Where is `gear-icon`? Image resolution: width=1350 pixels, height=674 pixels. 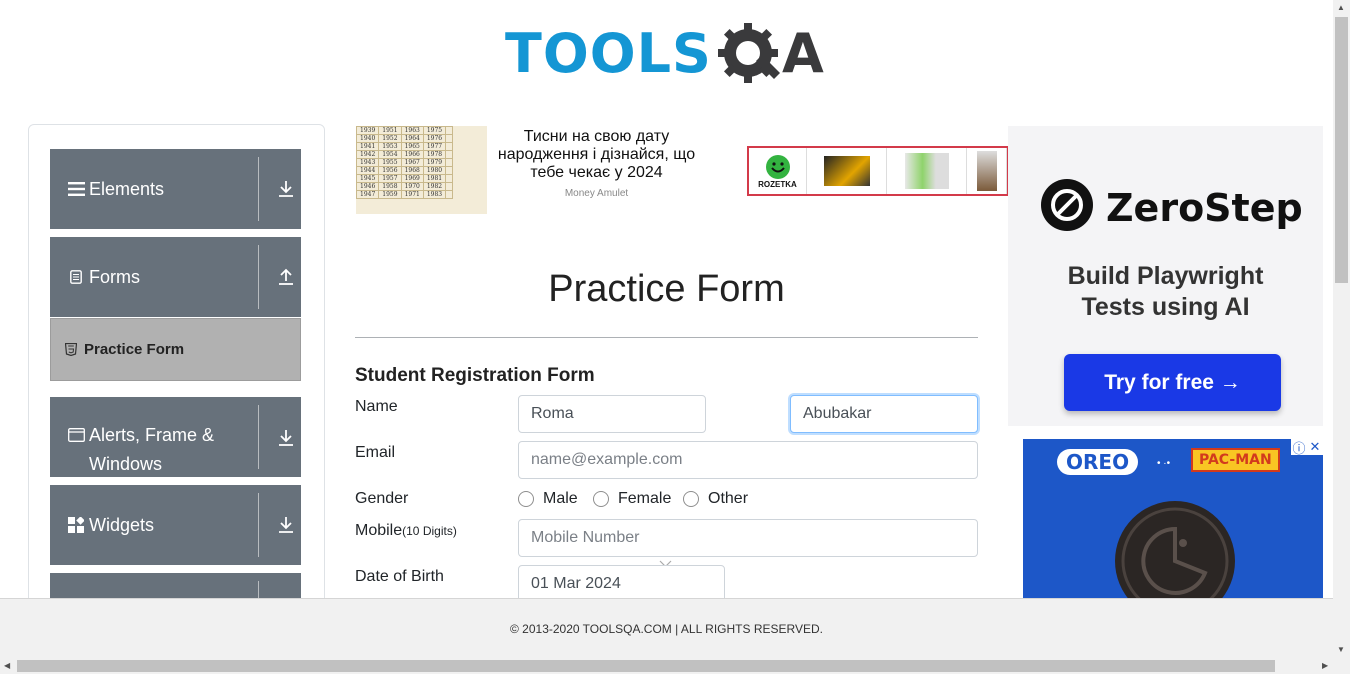
gear-icon is located at coordinates (752, 53).